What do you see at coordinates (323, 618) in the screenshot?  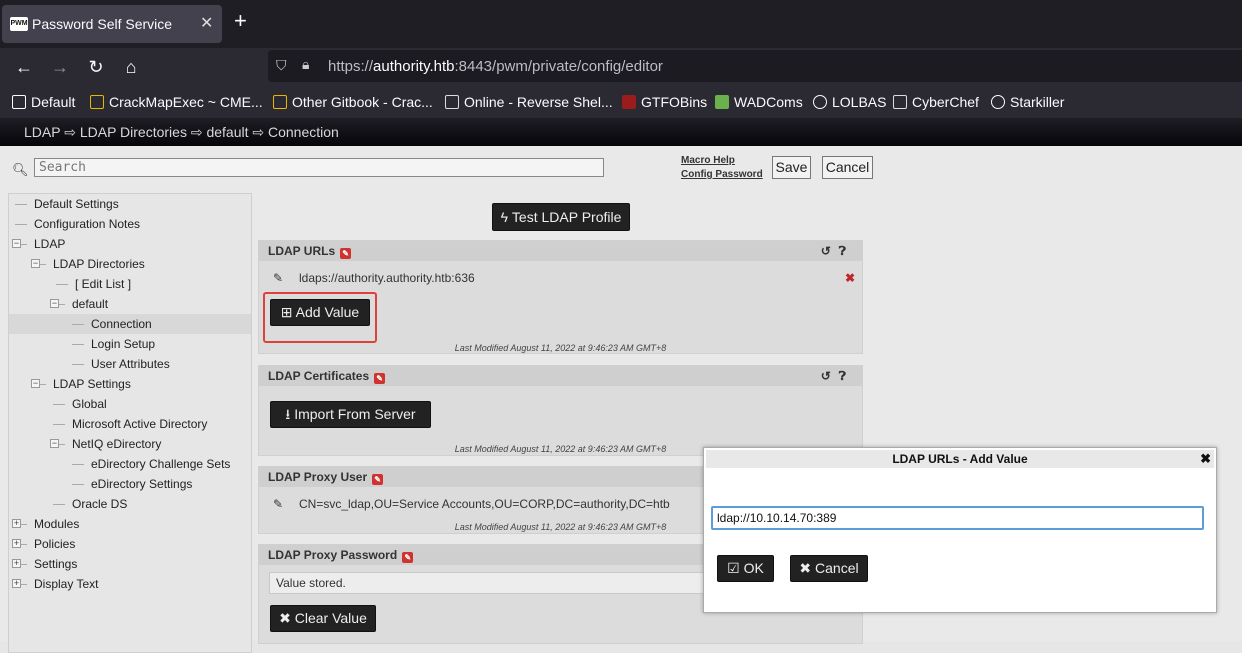 I see `clear-value-button: ✖ Clear Value` at bounding box center [323, 618].